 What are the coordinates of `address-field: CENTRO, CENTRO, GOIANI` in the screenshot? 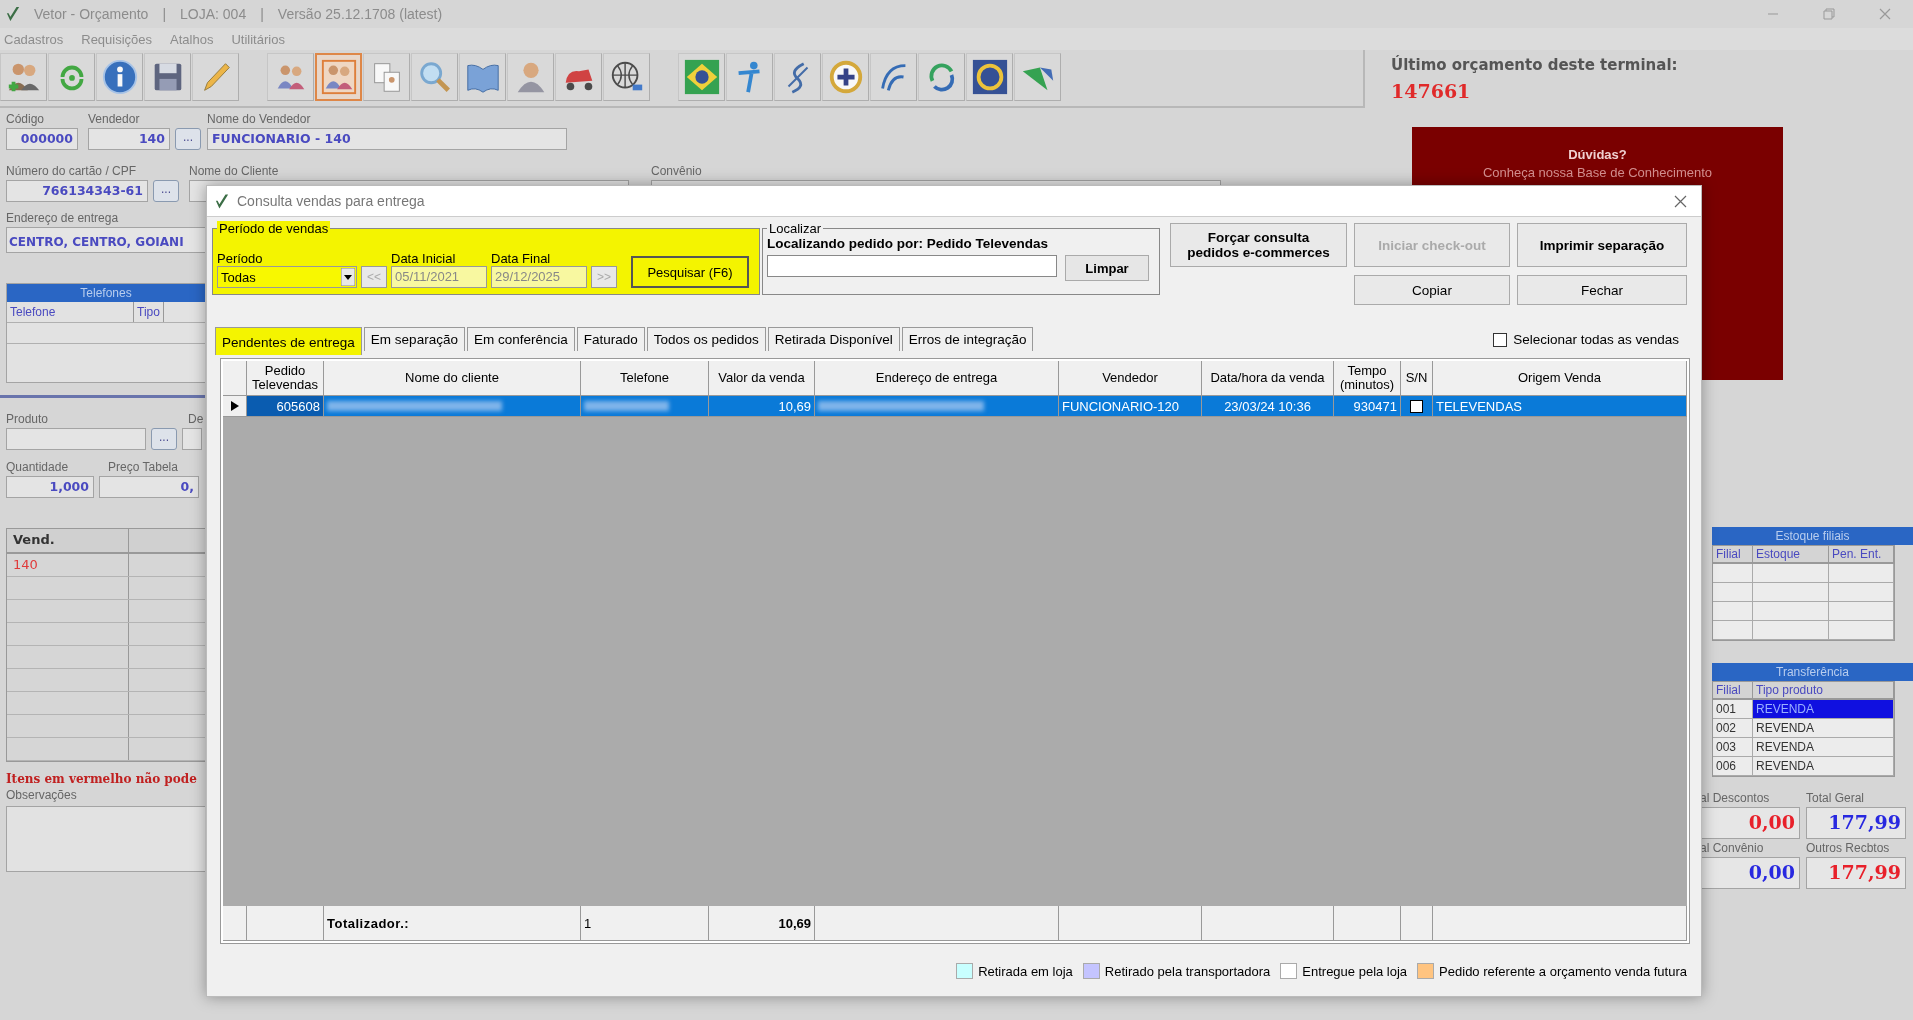 It's located at (105, 240).